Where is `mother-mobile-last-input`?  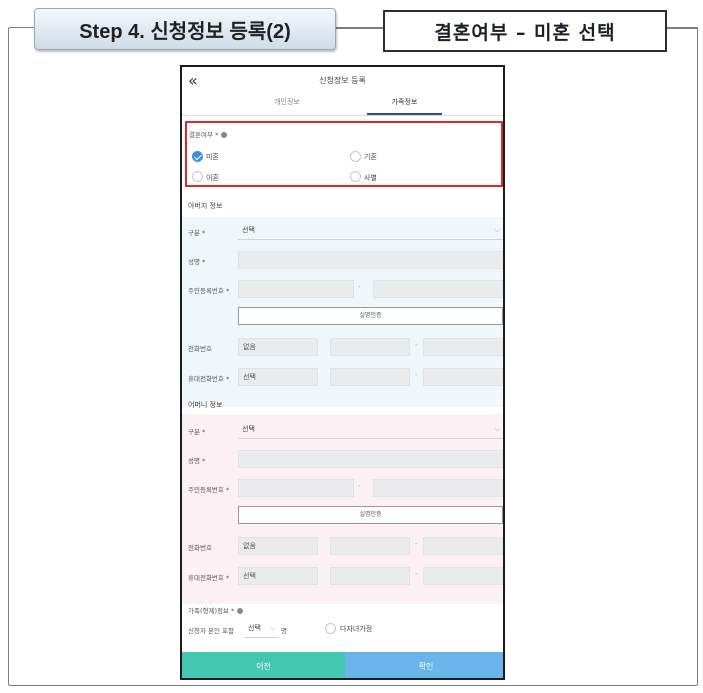 mother-mobile-last-input is located at coordinates (463, 576).